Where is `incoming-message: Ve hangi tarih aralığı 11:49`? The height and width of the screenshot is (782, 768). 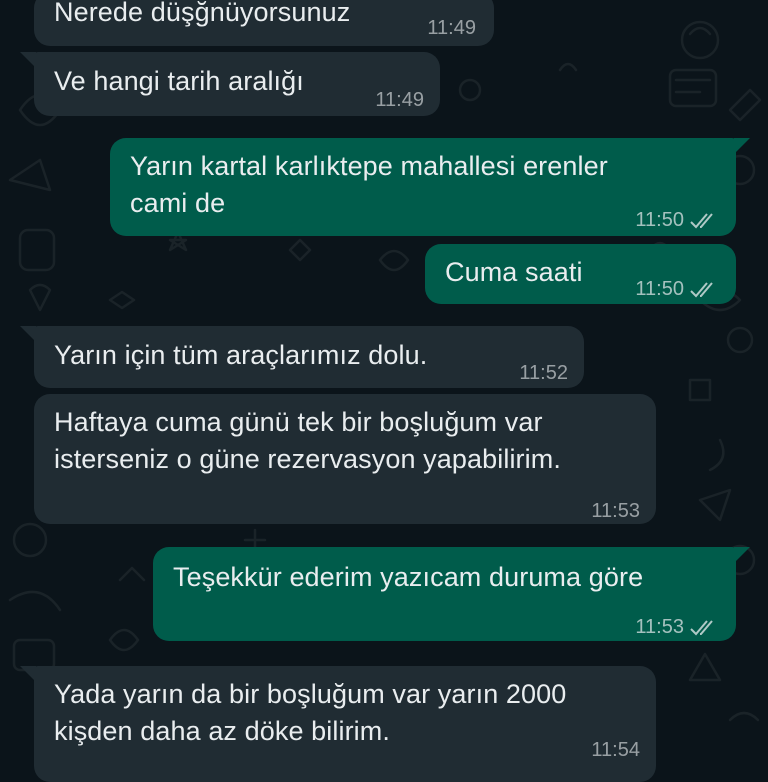 incoming-message: Ve hangi tarih aralığı 11:49 is located at coordinates (230, 85).